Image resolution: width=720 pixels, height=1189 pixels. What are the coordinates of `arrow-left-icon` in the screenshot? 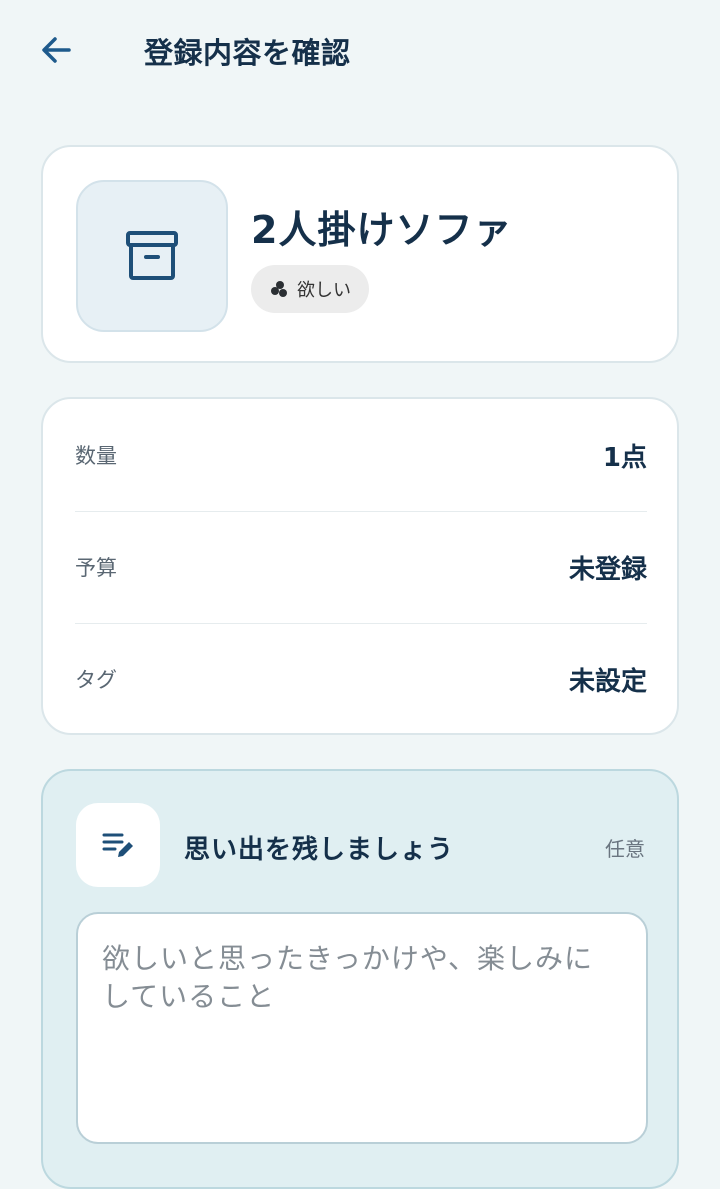 It's located at (56, 50).